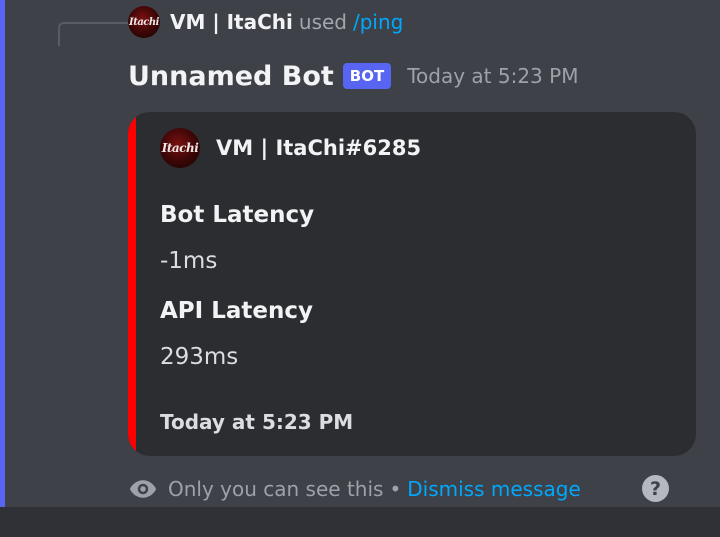 The height and width of the screenshot is (537, 720). What do you see at coordinates (492, 76) in the screenshot?
I see `message-timestamp: Today at 5:23 PM` at bounding box center [492, 76].